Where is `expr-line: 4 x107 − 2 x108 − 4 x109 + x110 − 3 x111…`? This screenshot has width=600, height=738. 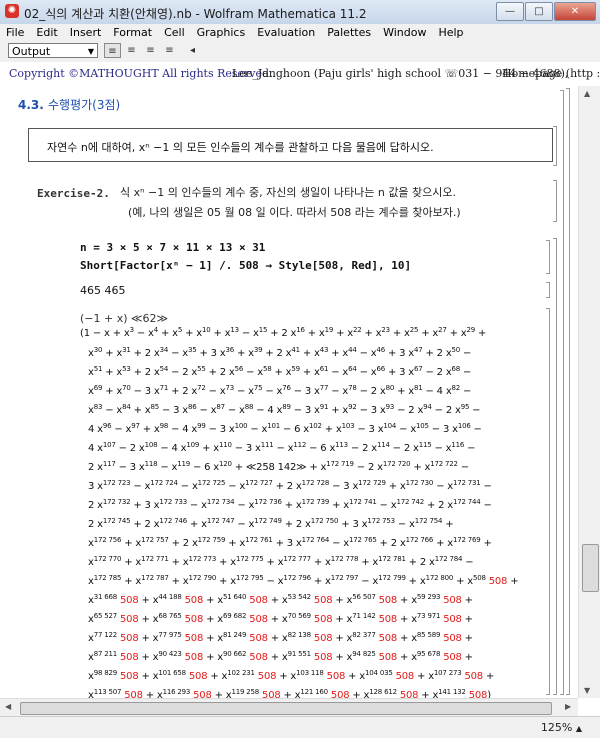
expr-line: 4 x107 − 2 x108 − 4 x109 + x110 − 3 x111… is located at coordinates (282, 448).